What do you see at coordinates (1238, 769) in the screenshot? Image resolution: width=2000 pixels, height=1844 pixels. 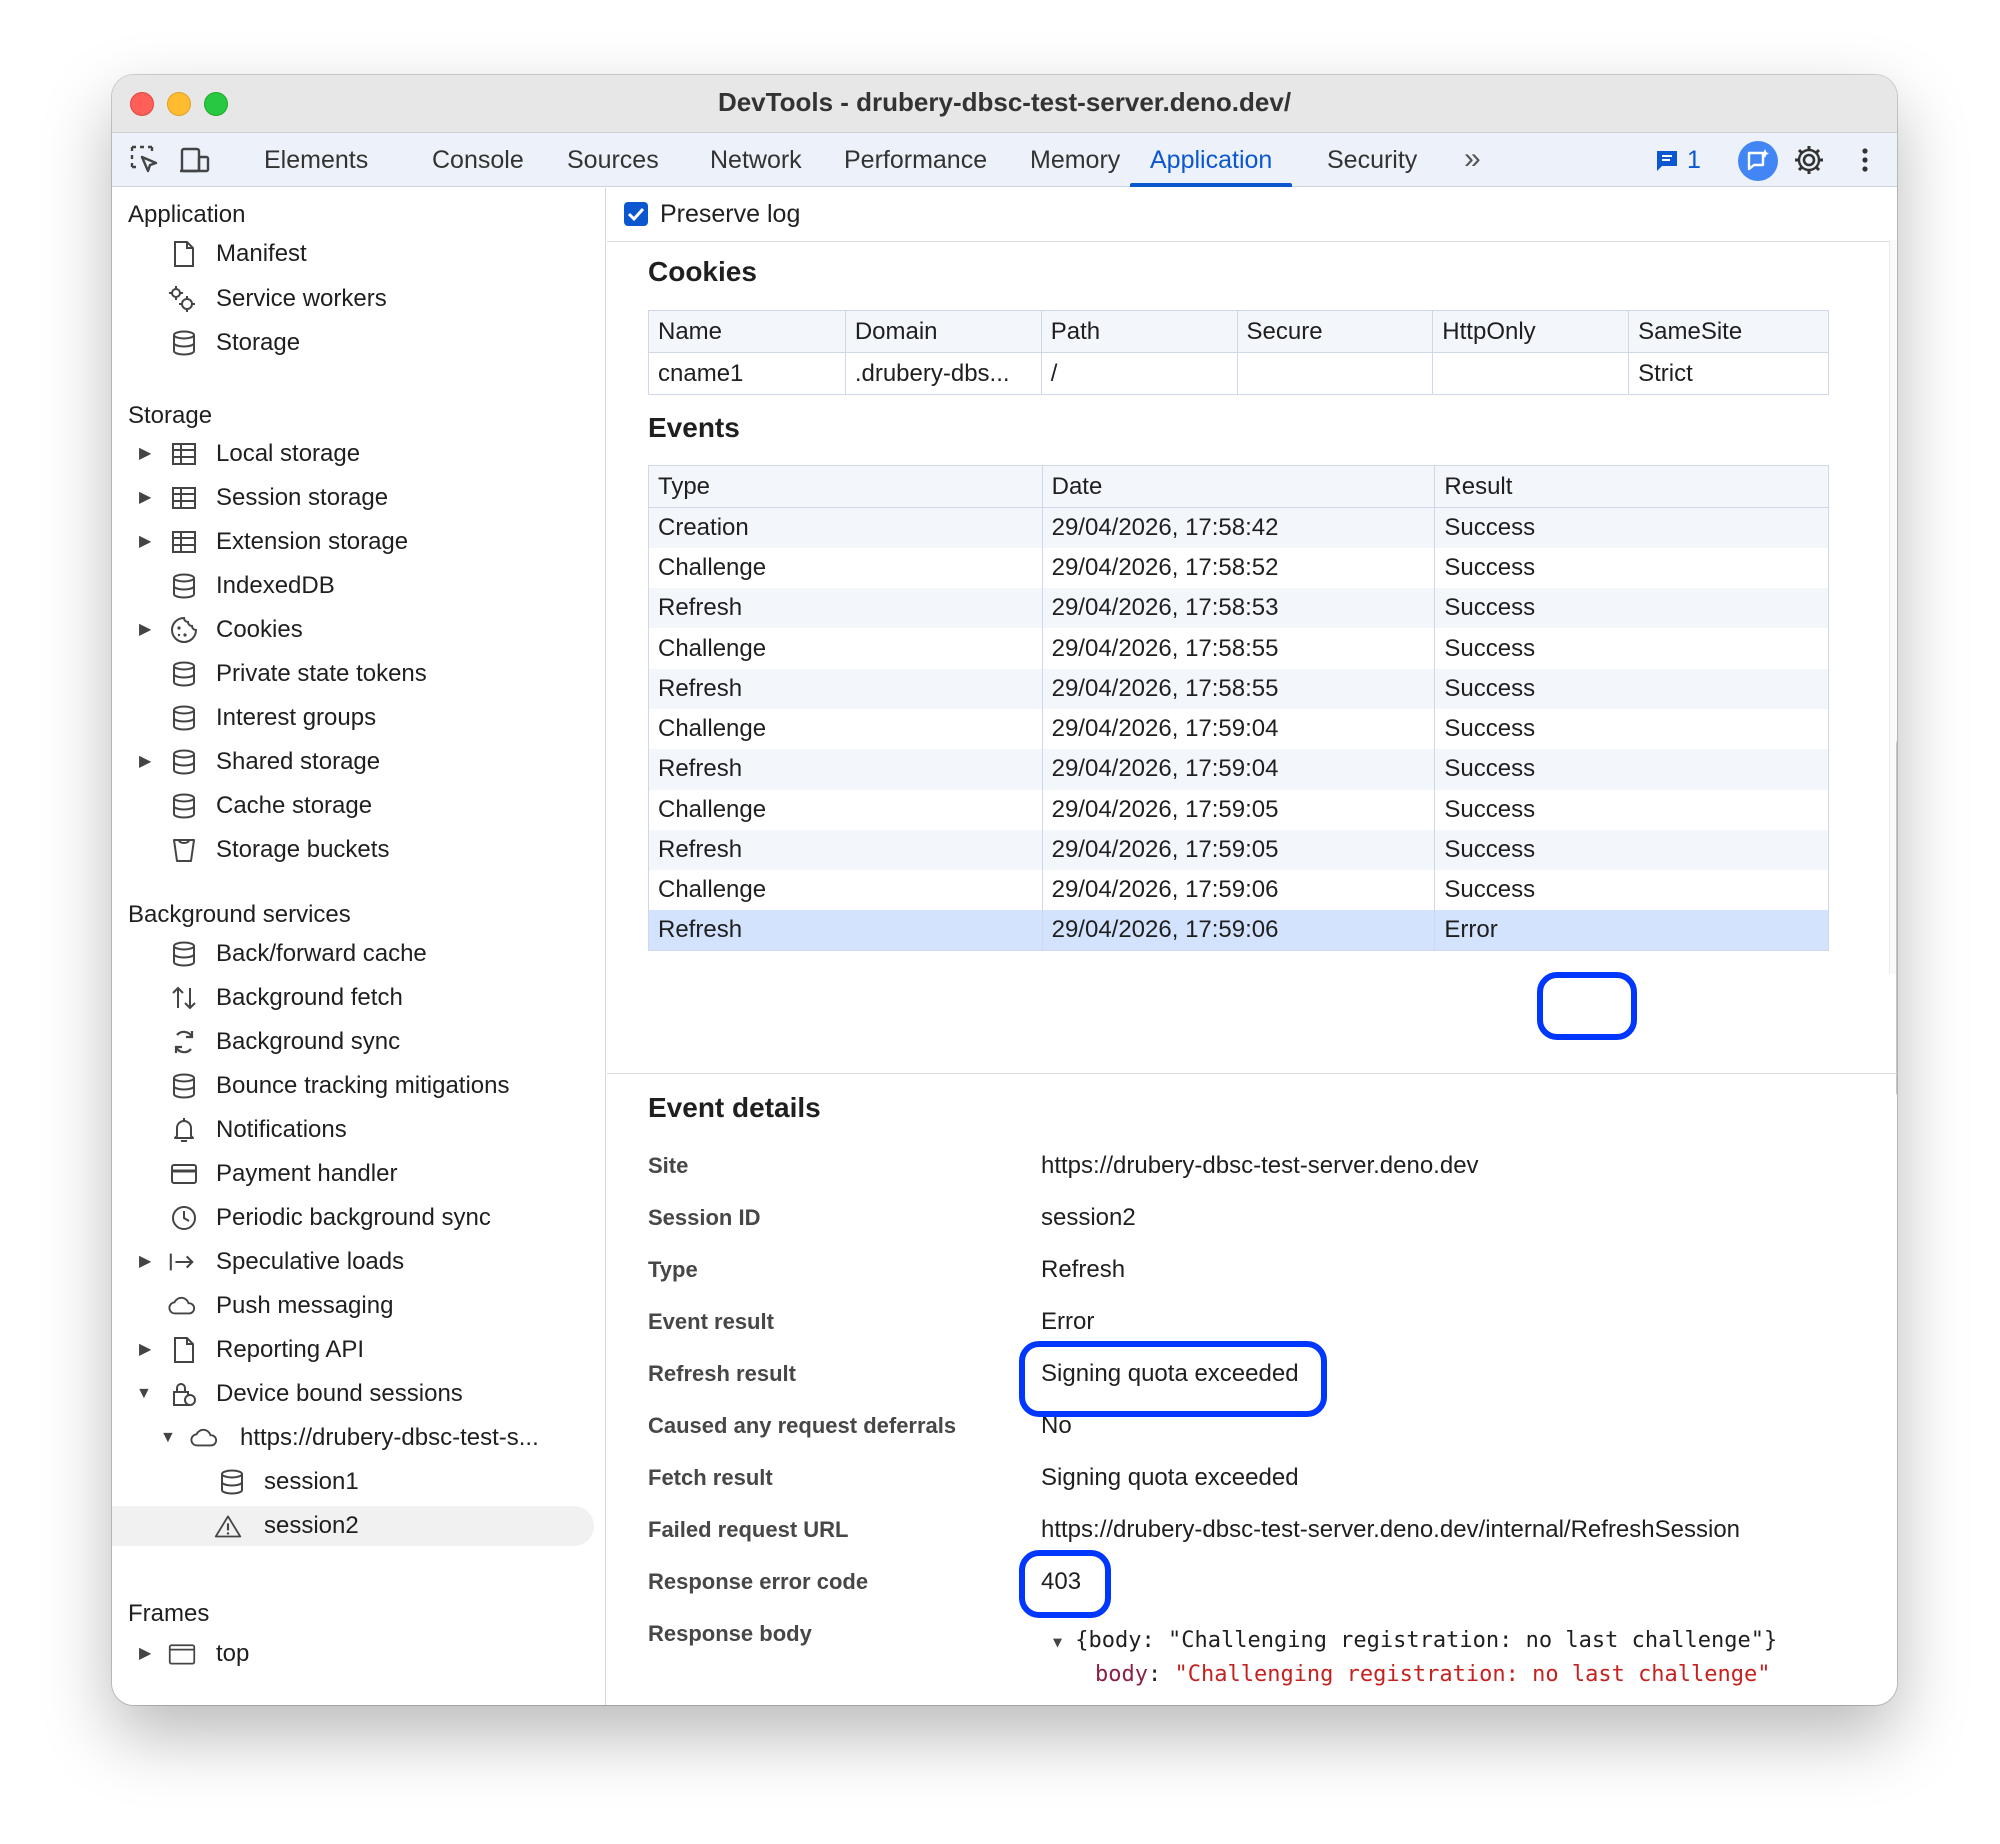 I see `table-row: Refresh 29/04/2026, 17:59:04 Success` at bounding box center [1238, 769].